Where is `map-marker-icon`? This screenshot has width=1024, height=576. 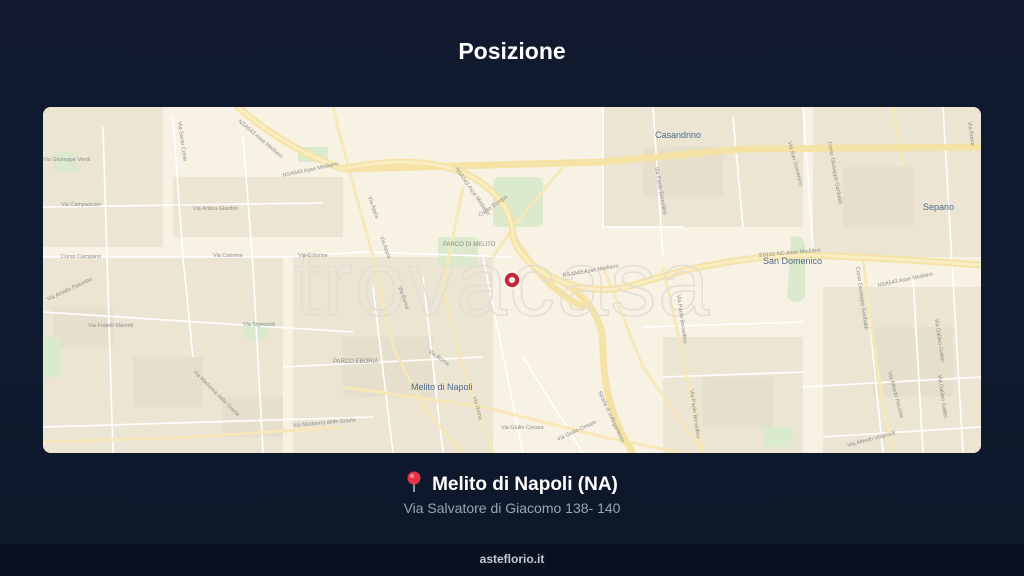
map-marker-icon is located at coordinates (512, 280).